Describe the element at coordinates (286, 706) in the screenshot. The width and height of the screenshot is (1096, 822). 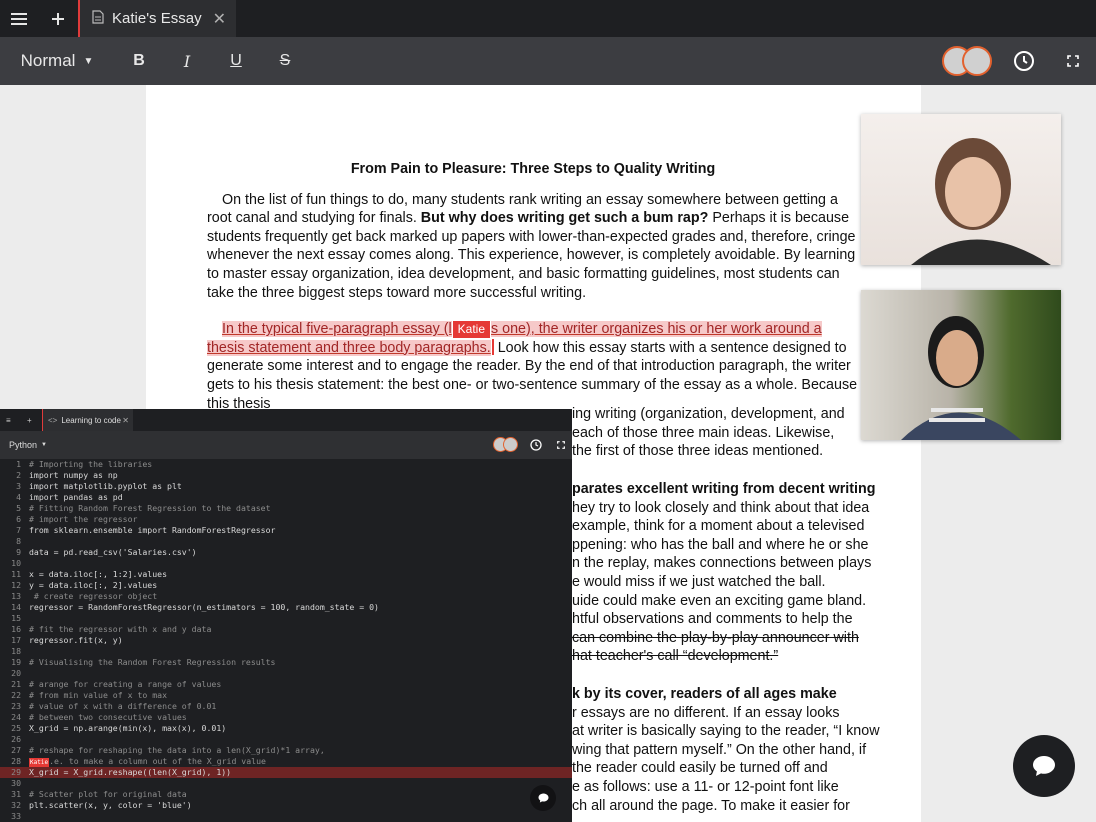
I see `code-line: 23 # value of x with a difference of 0.01` at that location.